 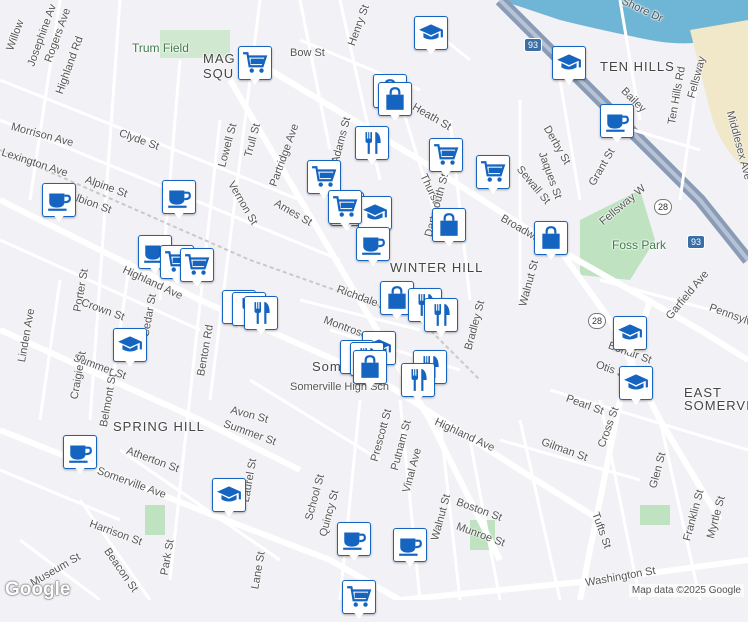 I want to click on map-attribution: Map data ©2025 Google, so click(x=686, y=590).